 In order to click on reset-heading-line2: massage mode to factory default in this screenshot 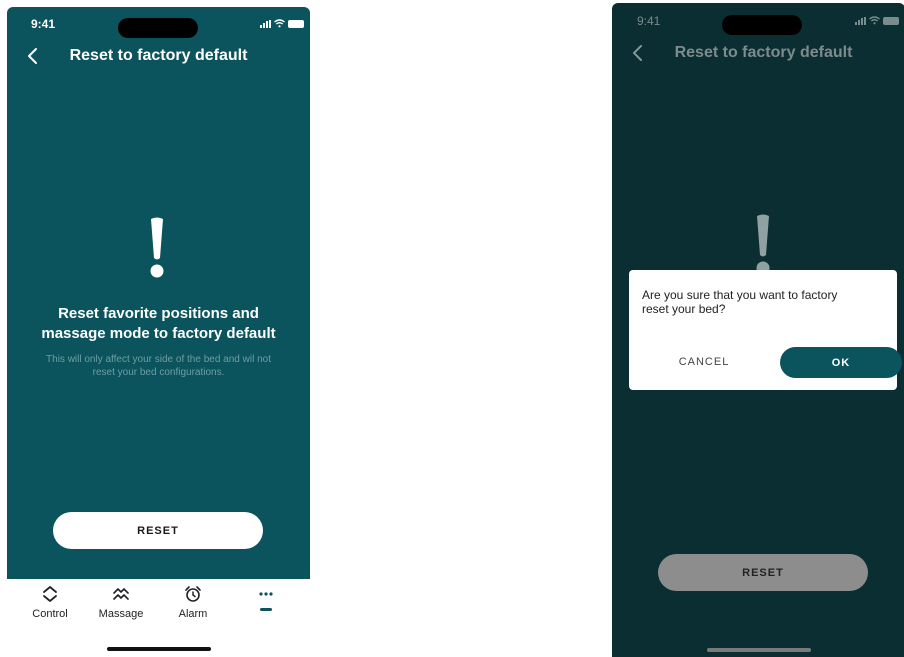, I will do `click(158, 333)`.